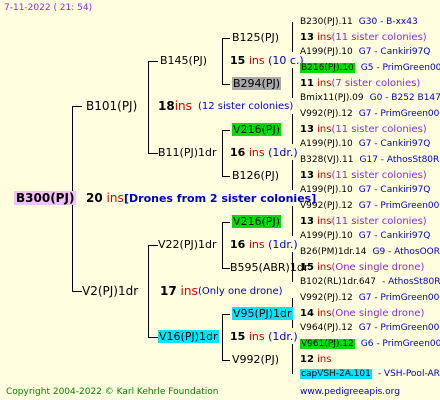  What do you see at coordinates (350, 392) in the screenshot?
I see `site-link: www.pedigreeapis.org` at bounding box center [350, 392].